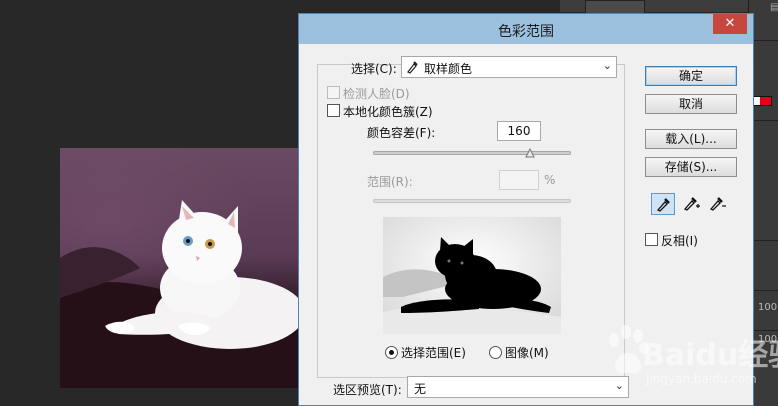  Describe the element at coordinates (333, 92) in the screenshot. I see `detect-faces-checkbox` at that location.